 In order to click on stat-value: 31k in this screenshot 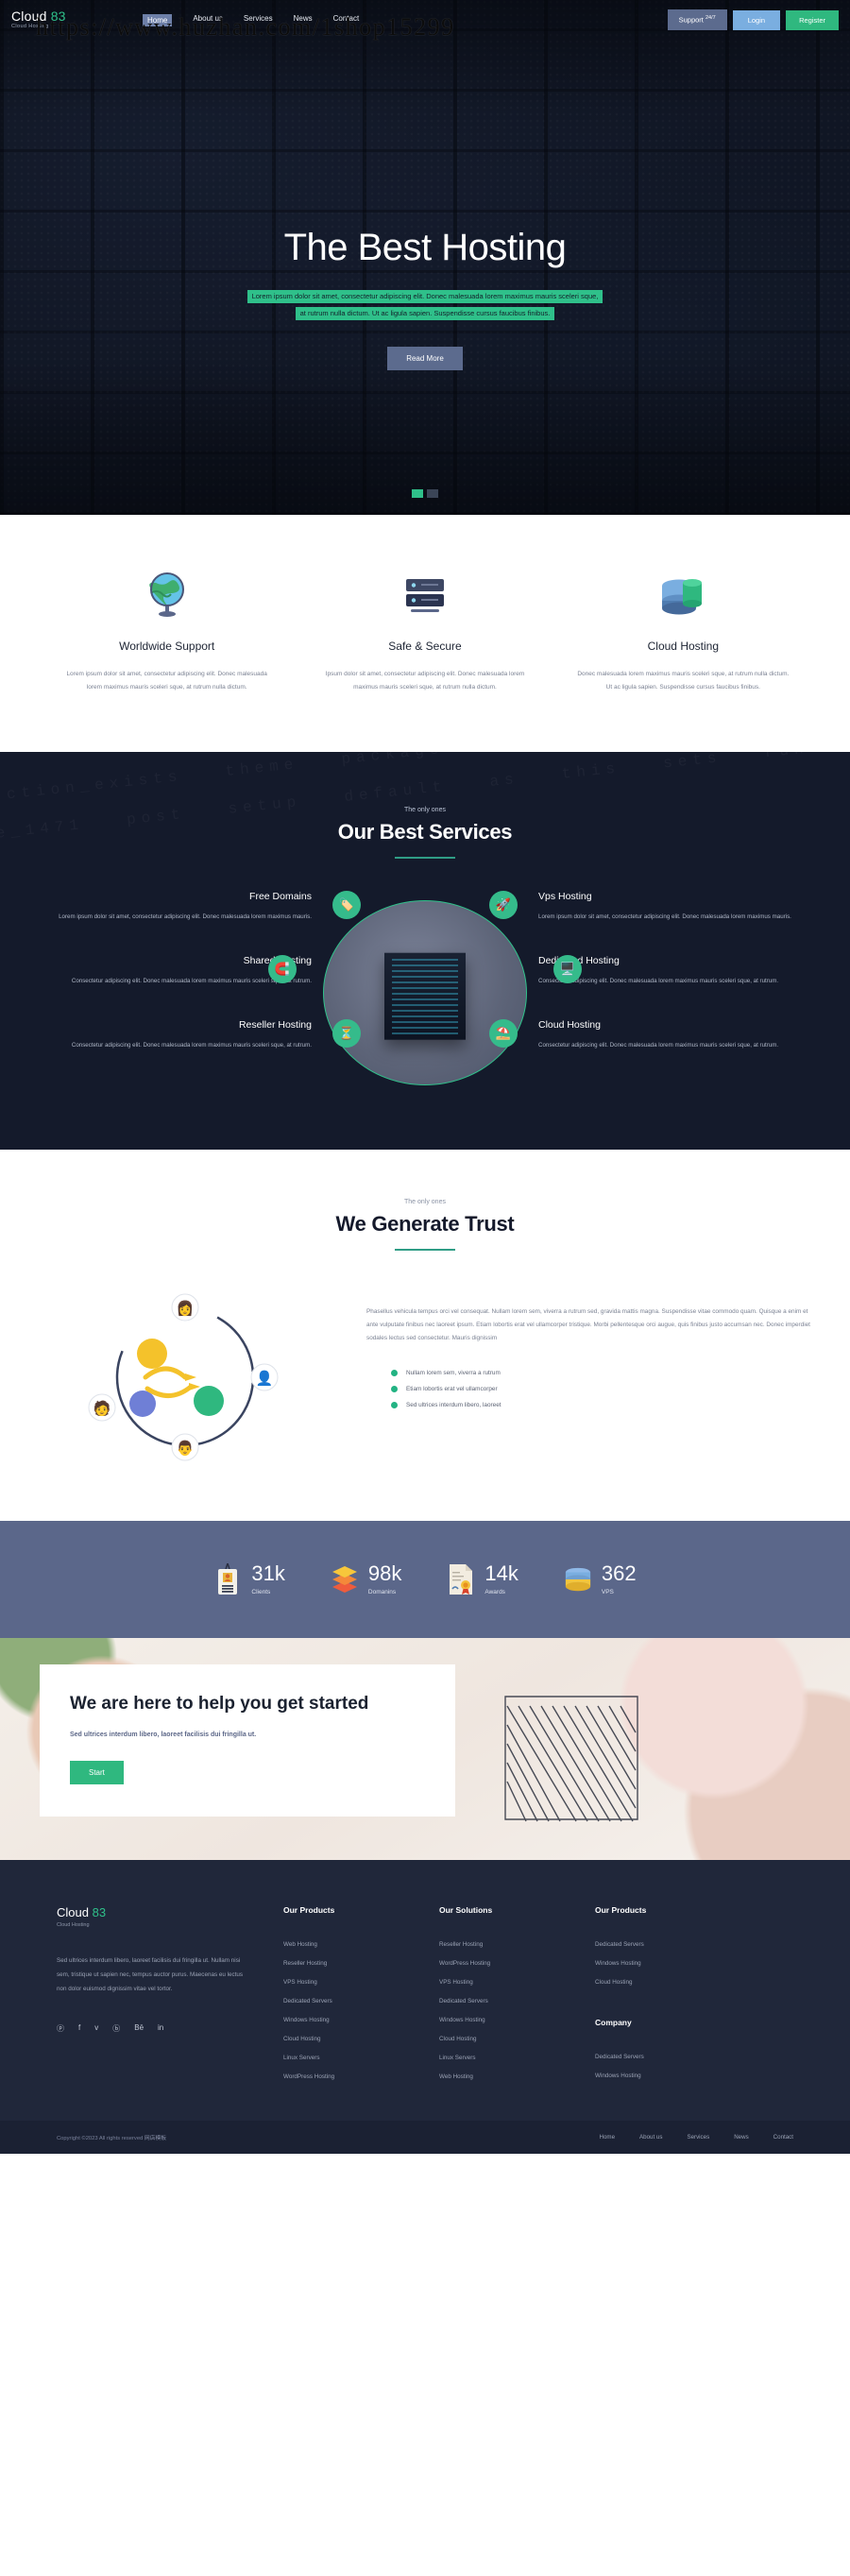, I will do `click(268, 1574)`.